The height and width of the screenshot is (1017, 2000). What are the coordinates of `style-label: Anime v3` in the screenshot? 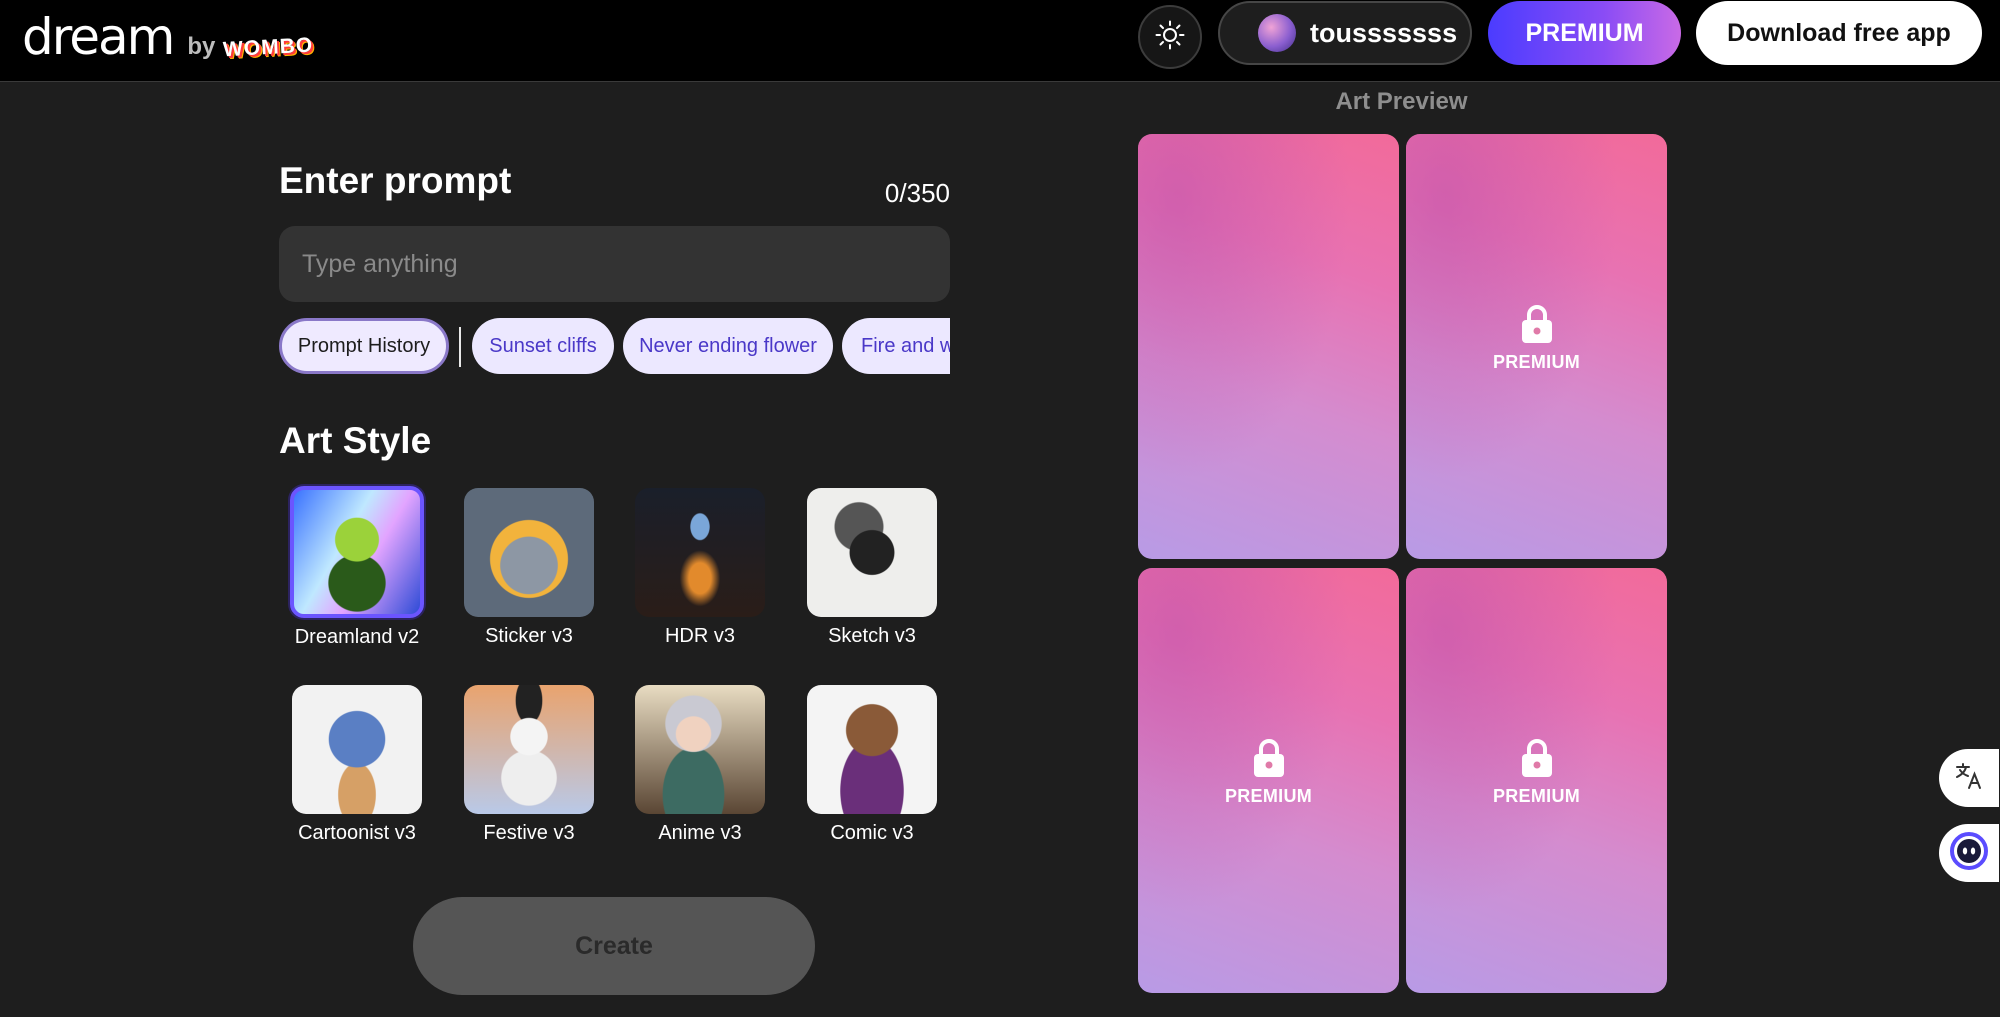 It's located at (700, 833).